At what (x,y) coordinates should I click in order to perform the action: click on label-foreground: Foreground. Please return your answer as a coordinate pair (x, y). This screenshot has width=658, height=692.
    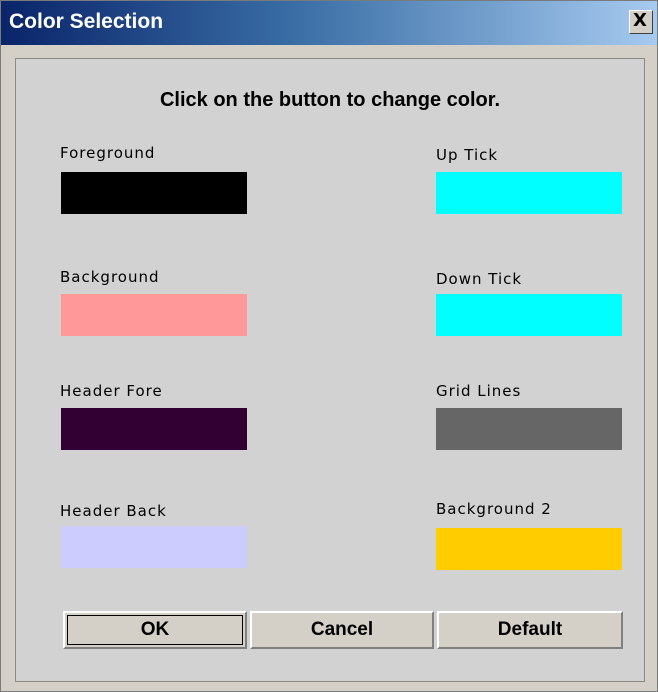
    Looking at the image, I should click on (108, 153).